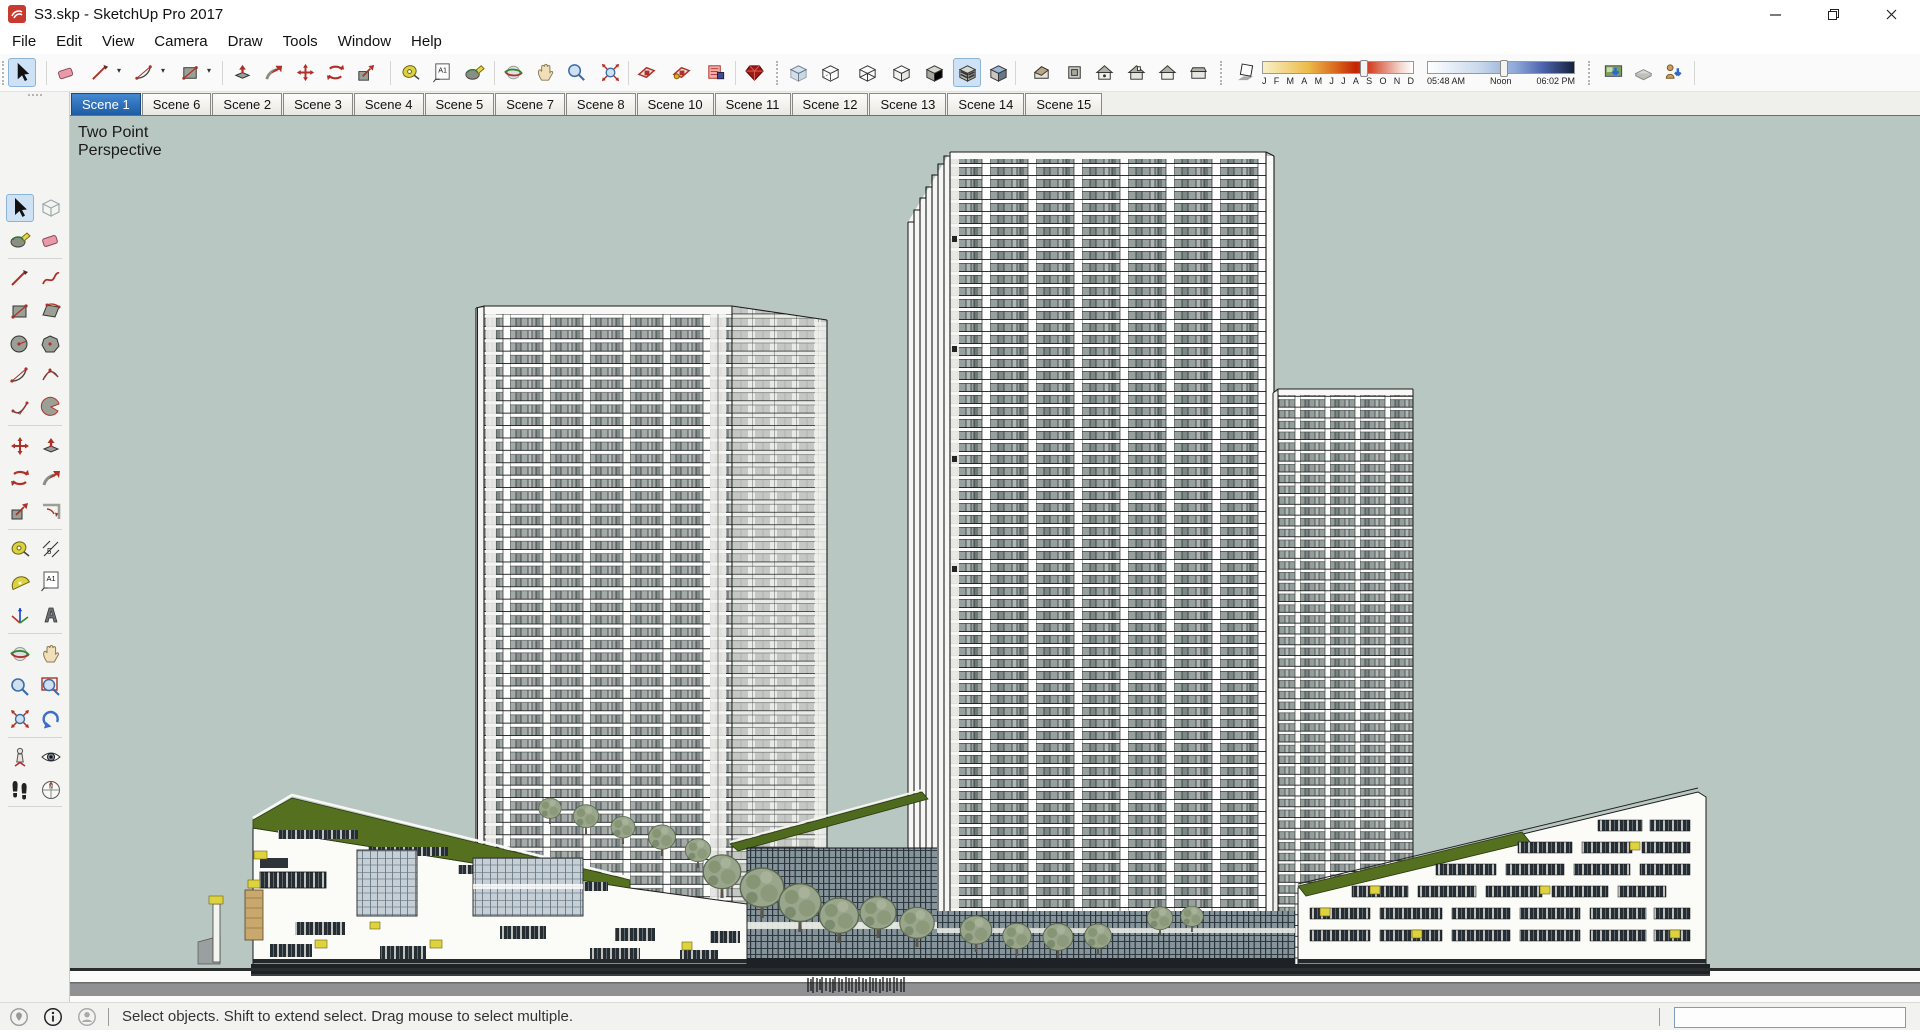  I want to click on rotated-rectangle-tool, so click(51, 311).